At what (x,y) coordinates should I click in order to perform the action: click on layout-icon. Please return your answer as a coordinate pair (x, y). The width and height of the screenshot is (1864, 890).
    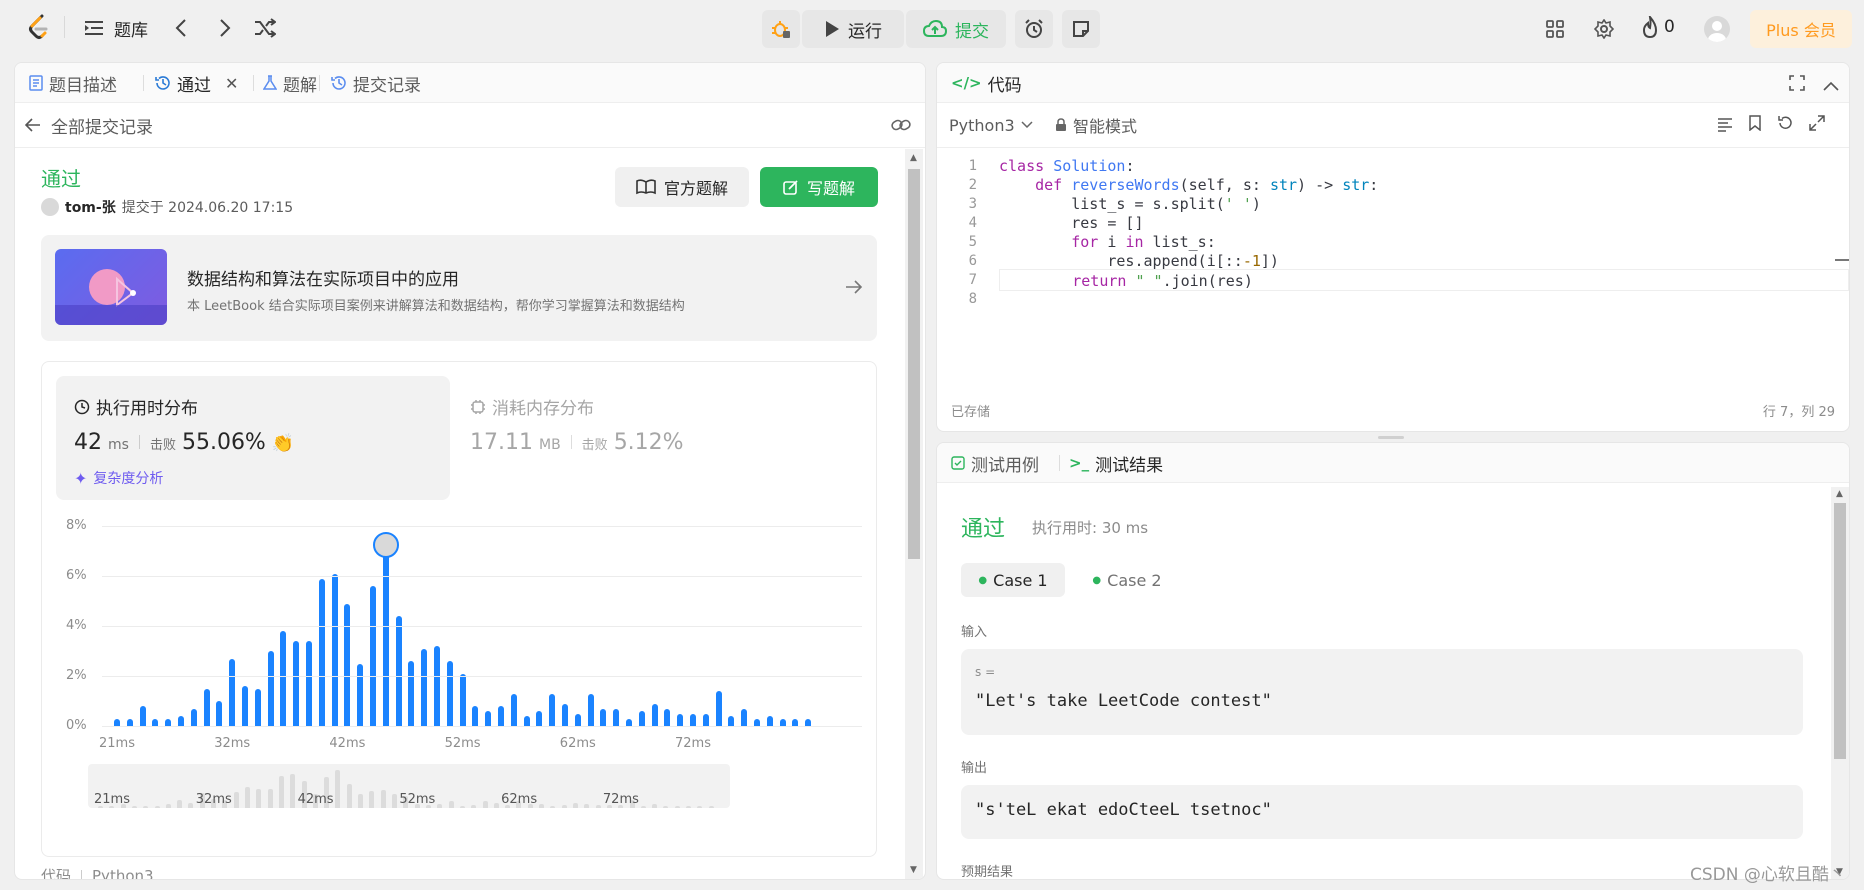
    Looking at the image, I should click on (1555, 31).